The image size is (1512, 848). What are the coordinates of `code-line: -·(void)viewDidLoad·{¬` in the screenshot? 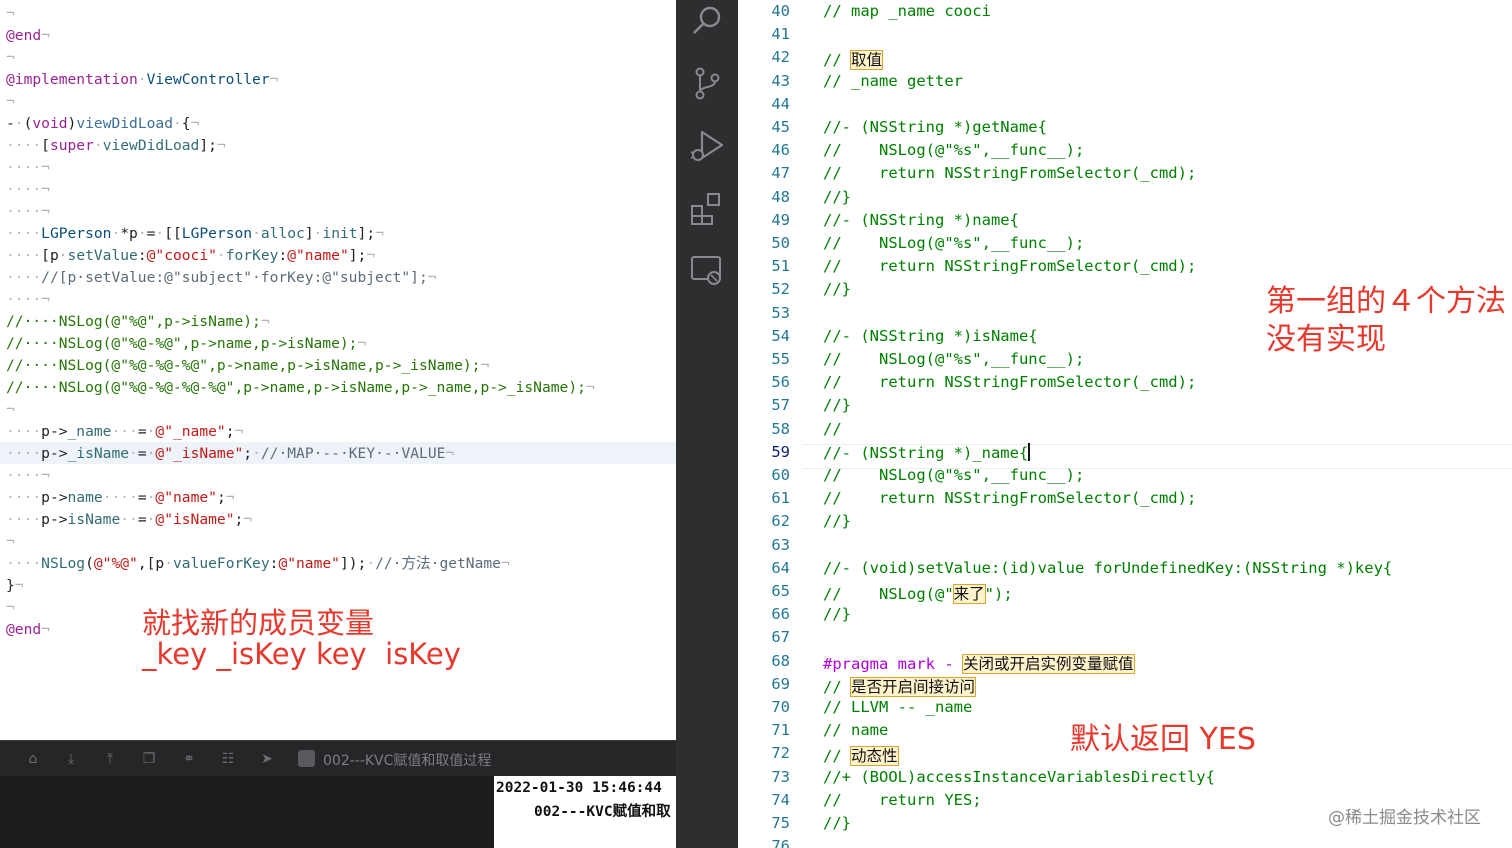 It's located at (102, 124).